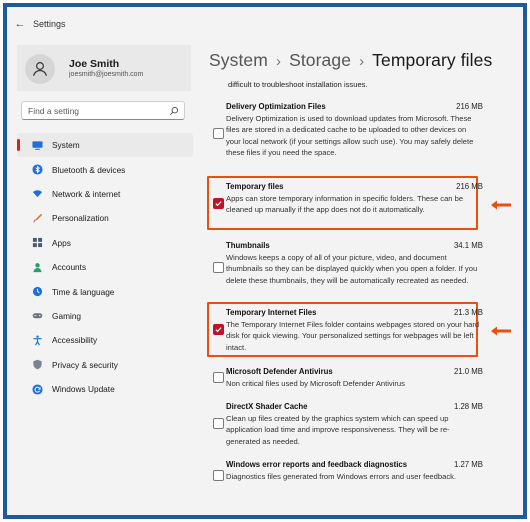  Describe the element at coordinates (54, 110) in the screenshot. I see `search-placeholder: Find a setting` at that location.